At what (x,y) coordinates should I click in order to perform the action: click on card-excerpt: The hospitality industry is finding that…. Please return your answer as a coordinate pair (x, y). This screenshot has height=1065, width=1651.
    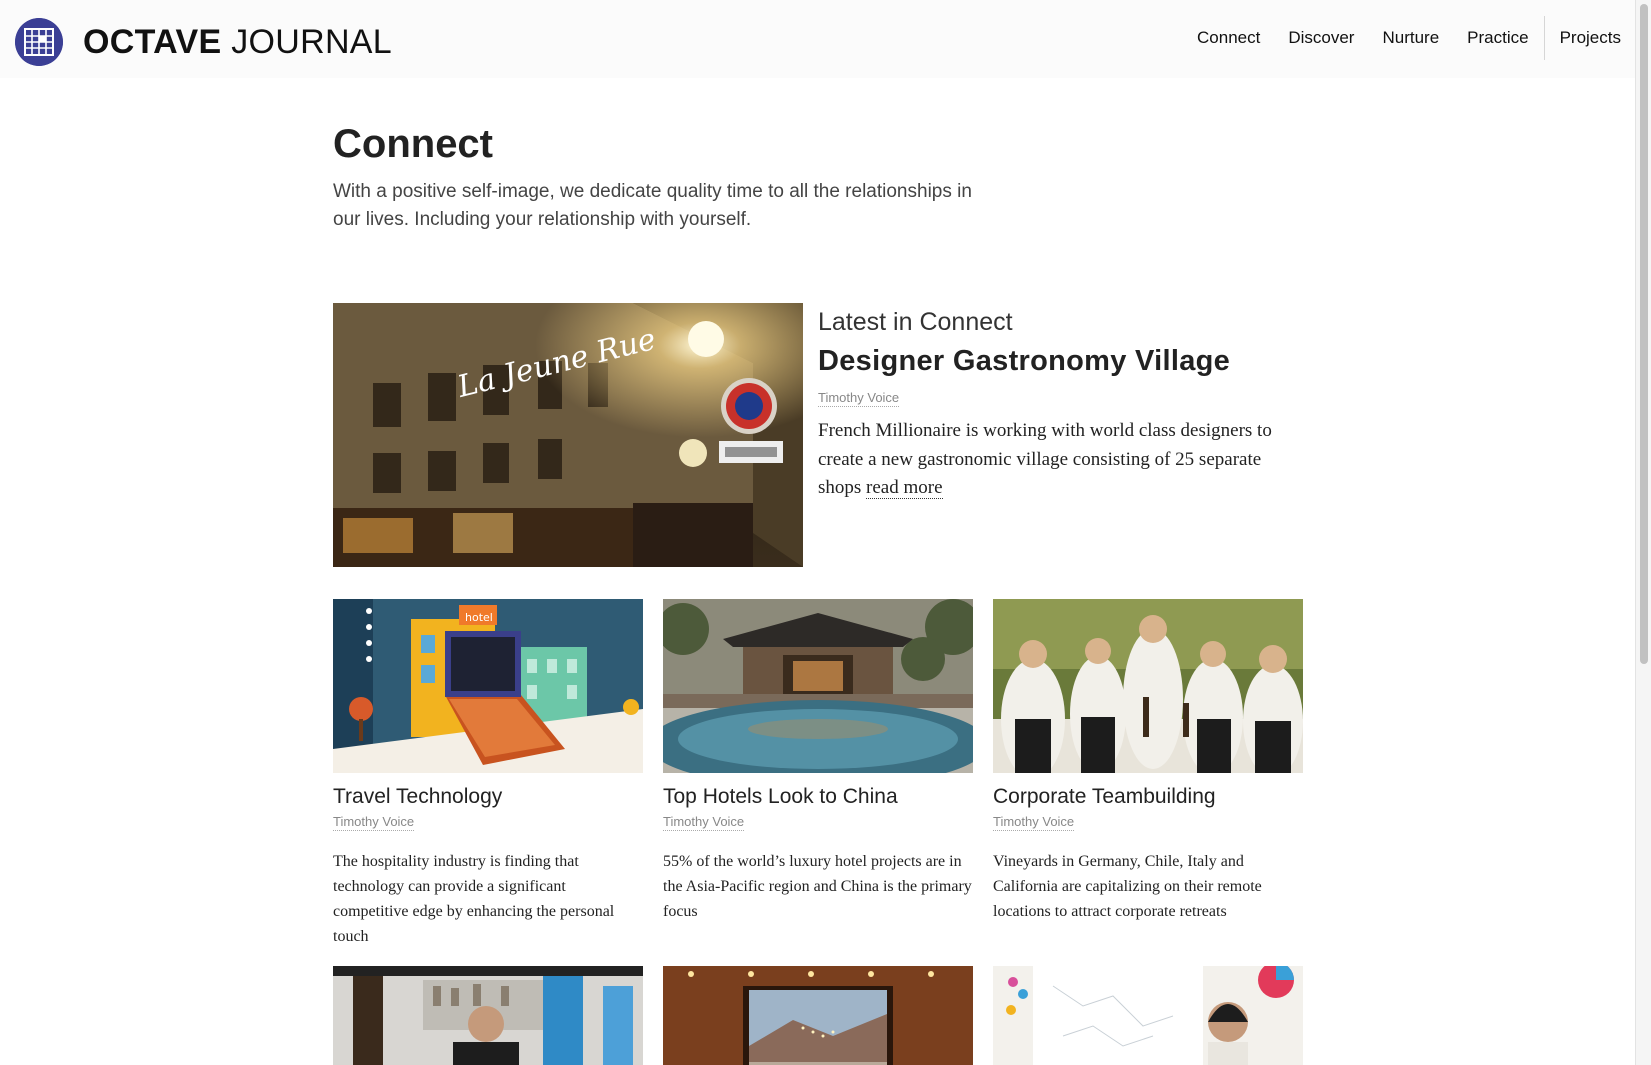
    Looking at the image, I should click on (488, 899).